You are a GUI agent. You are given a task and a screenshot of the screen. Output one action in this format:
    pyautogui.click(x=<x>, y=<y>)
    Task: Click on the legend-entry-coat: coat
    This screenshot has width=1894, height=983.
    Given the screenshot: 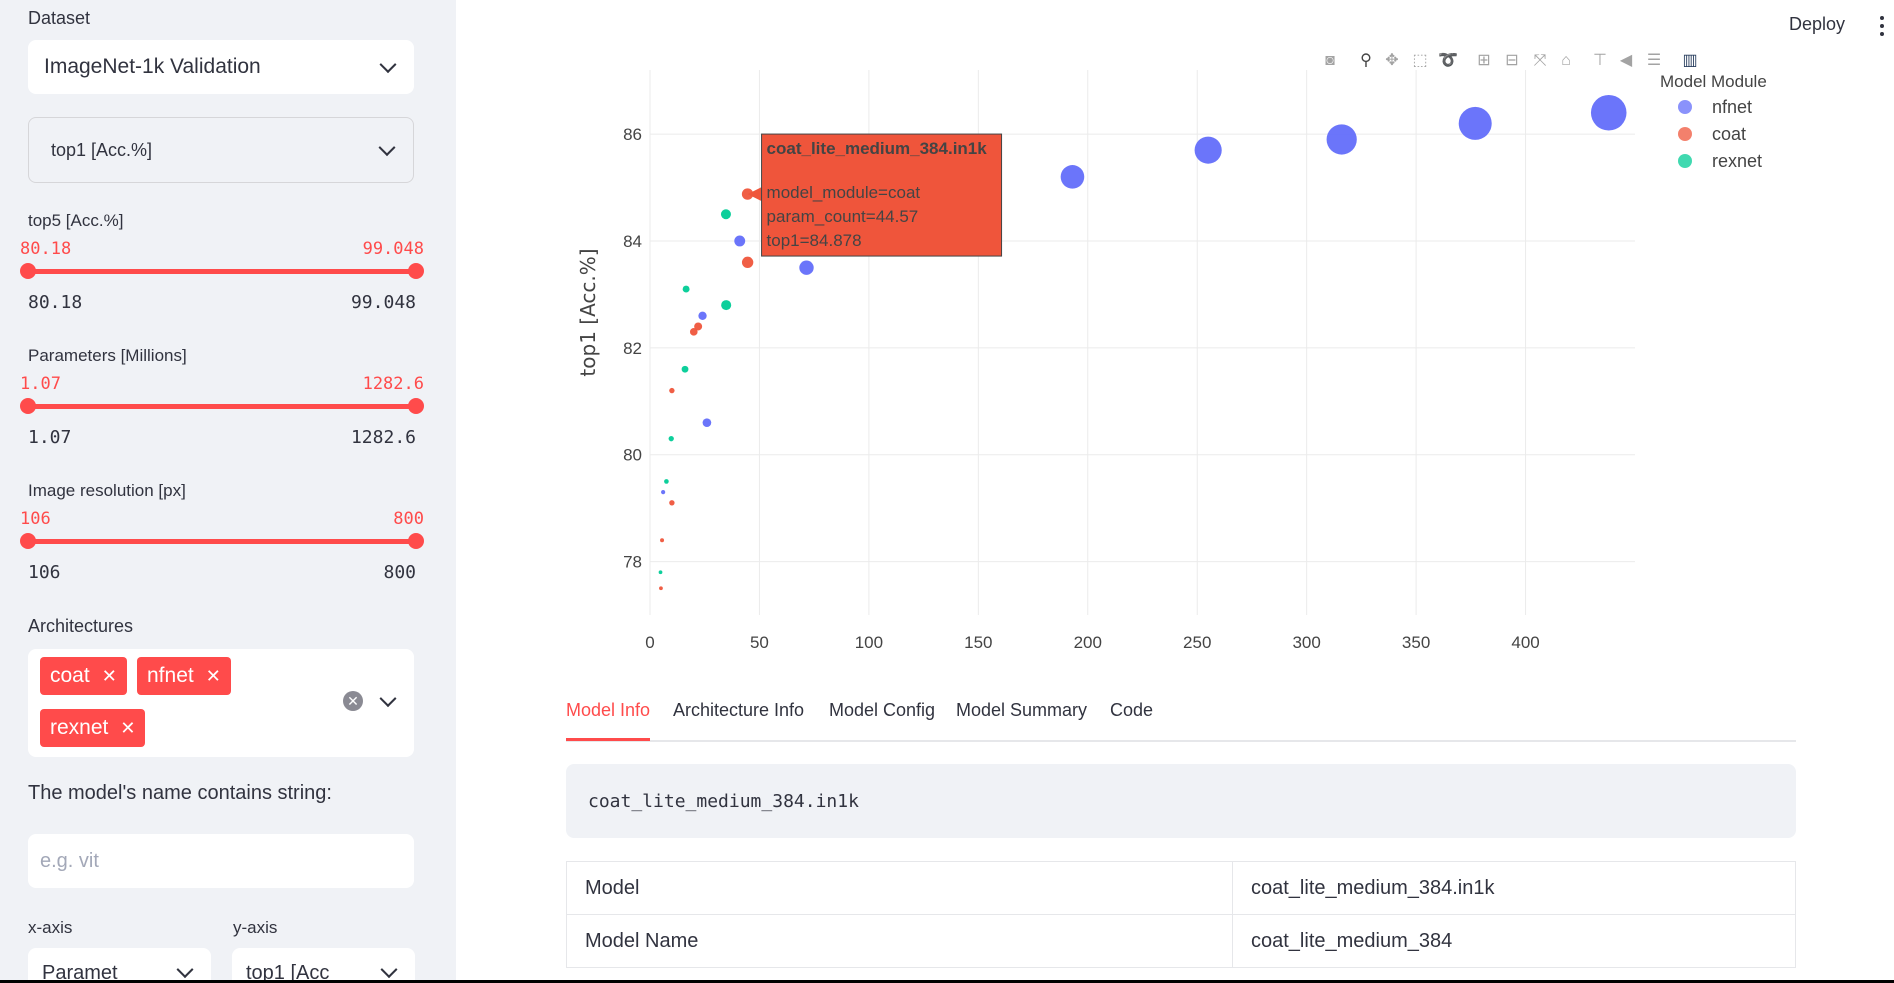 What is the action you would take?
    pyautogui.click(x=1729, y=134)
    